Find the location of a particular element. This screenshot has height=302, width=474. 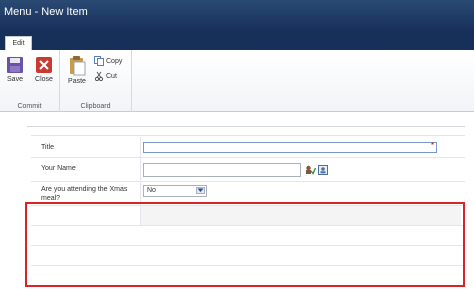

check-names-icon is located at coordinates (310, 170).